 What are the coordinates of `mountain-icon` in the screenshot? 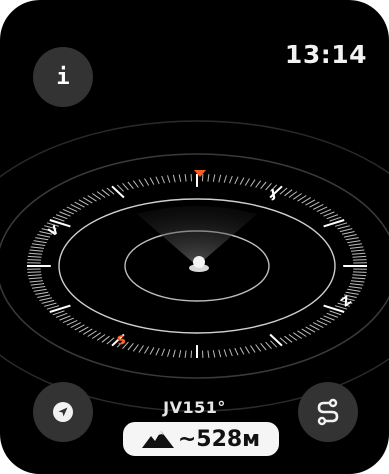 It's located at (157, 439).